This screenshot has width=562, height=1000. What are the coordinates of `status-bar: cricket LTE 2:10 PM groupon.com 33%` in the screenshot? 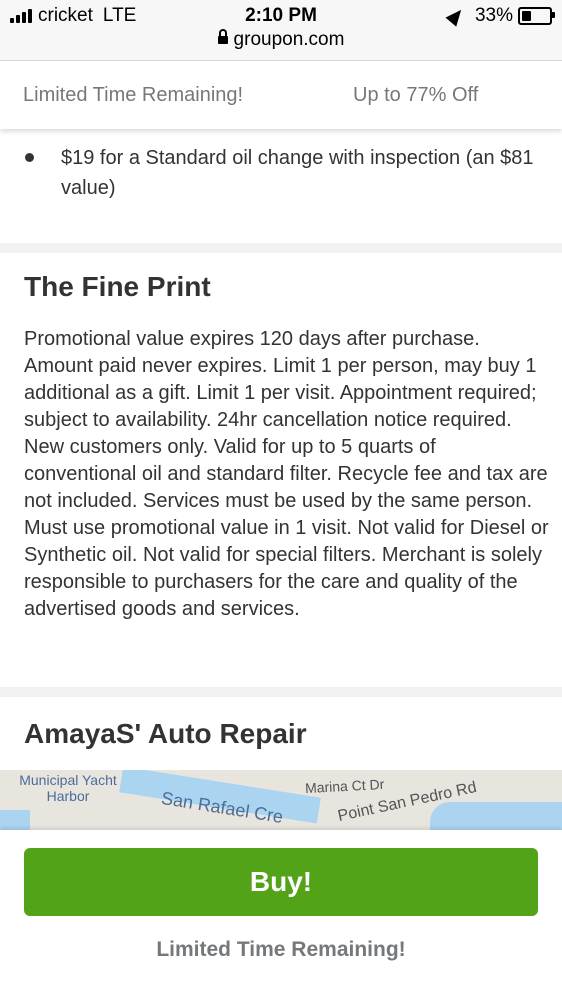 It's located at (281, 30).